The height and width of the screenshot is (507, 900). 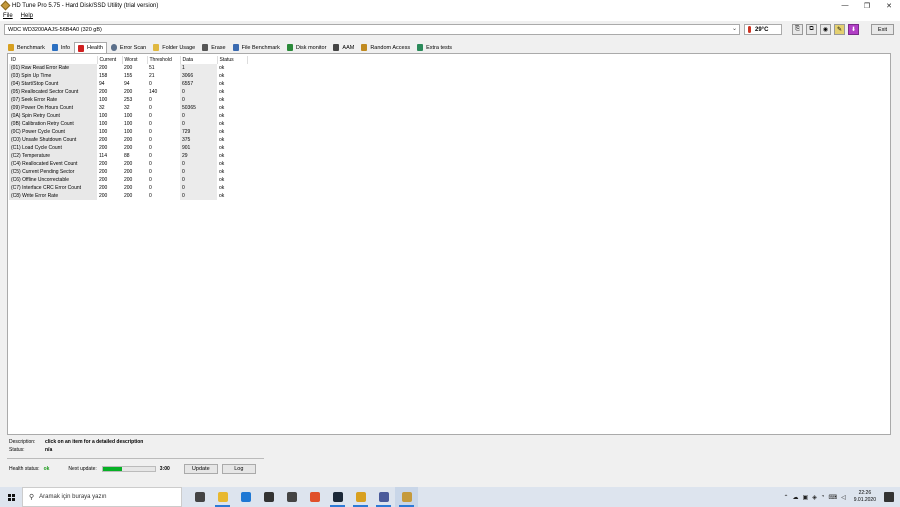 I want to click on table-row: (03) Spin Up Time 158 155 21 3066 ok, so click(x=128, y=76).